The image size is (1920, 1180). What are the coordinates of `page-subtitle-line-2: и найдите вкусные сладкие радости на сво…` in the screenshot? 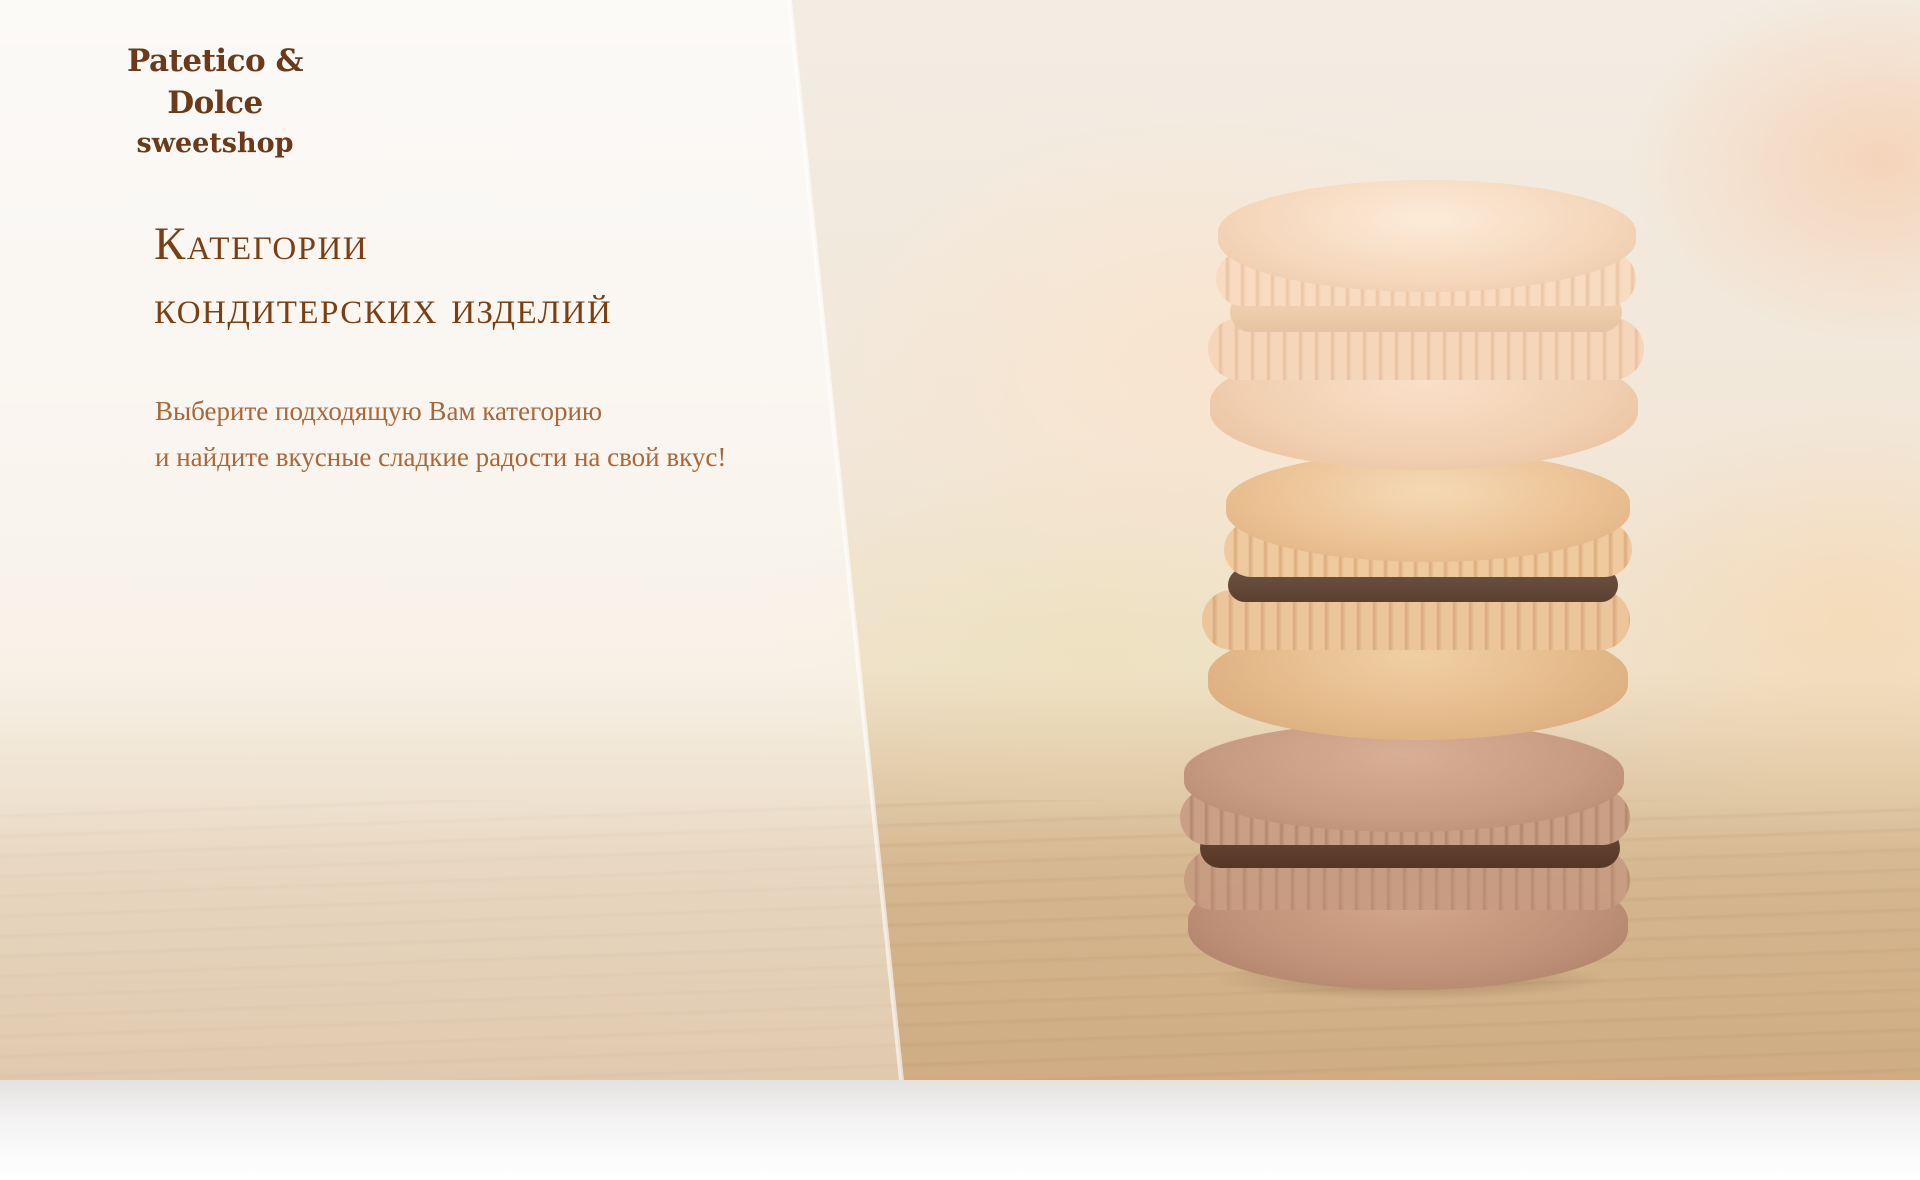 It's located at (441, 457).